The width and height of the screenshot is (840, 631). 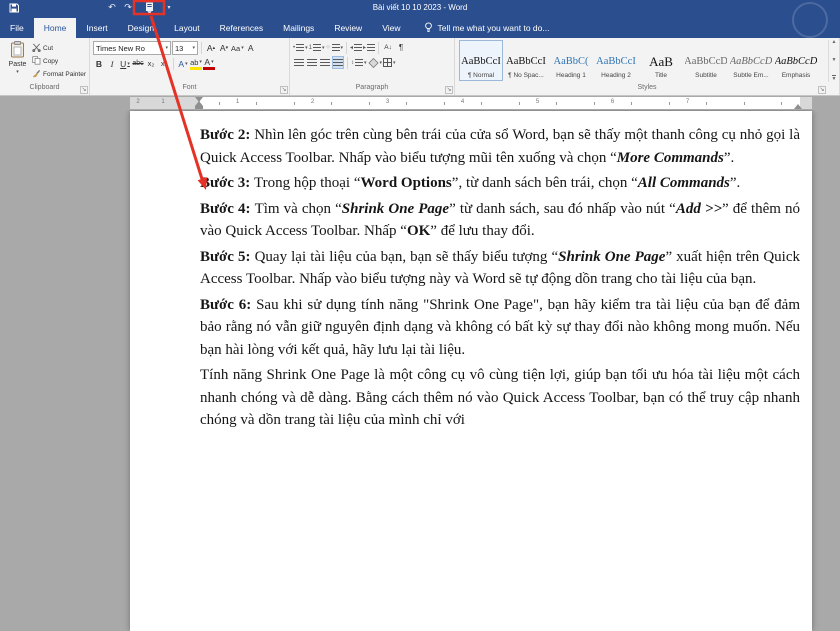 What do you see at coordinates (84, 90) in the screenshot?
I see `clipboard-dialog-launcher: ↘` at bounding box center [84, 90].